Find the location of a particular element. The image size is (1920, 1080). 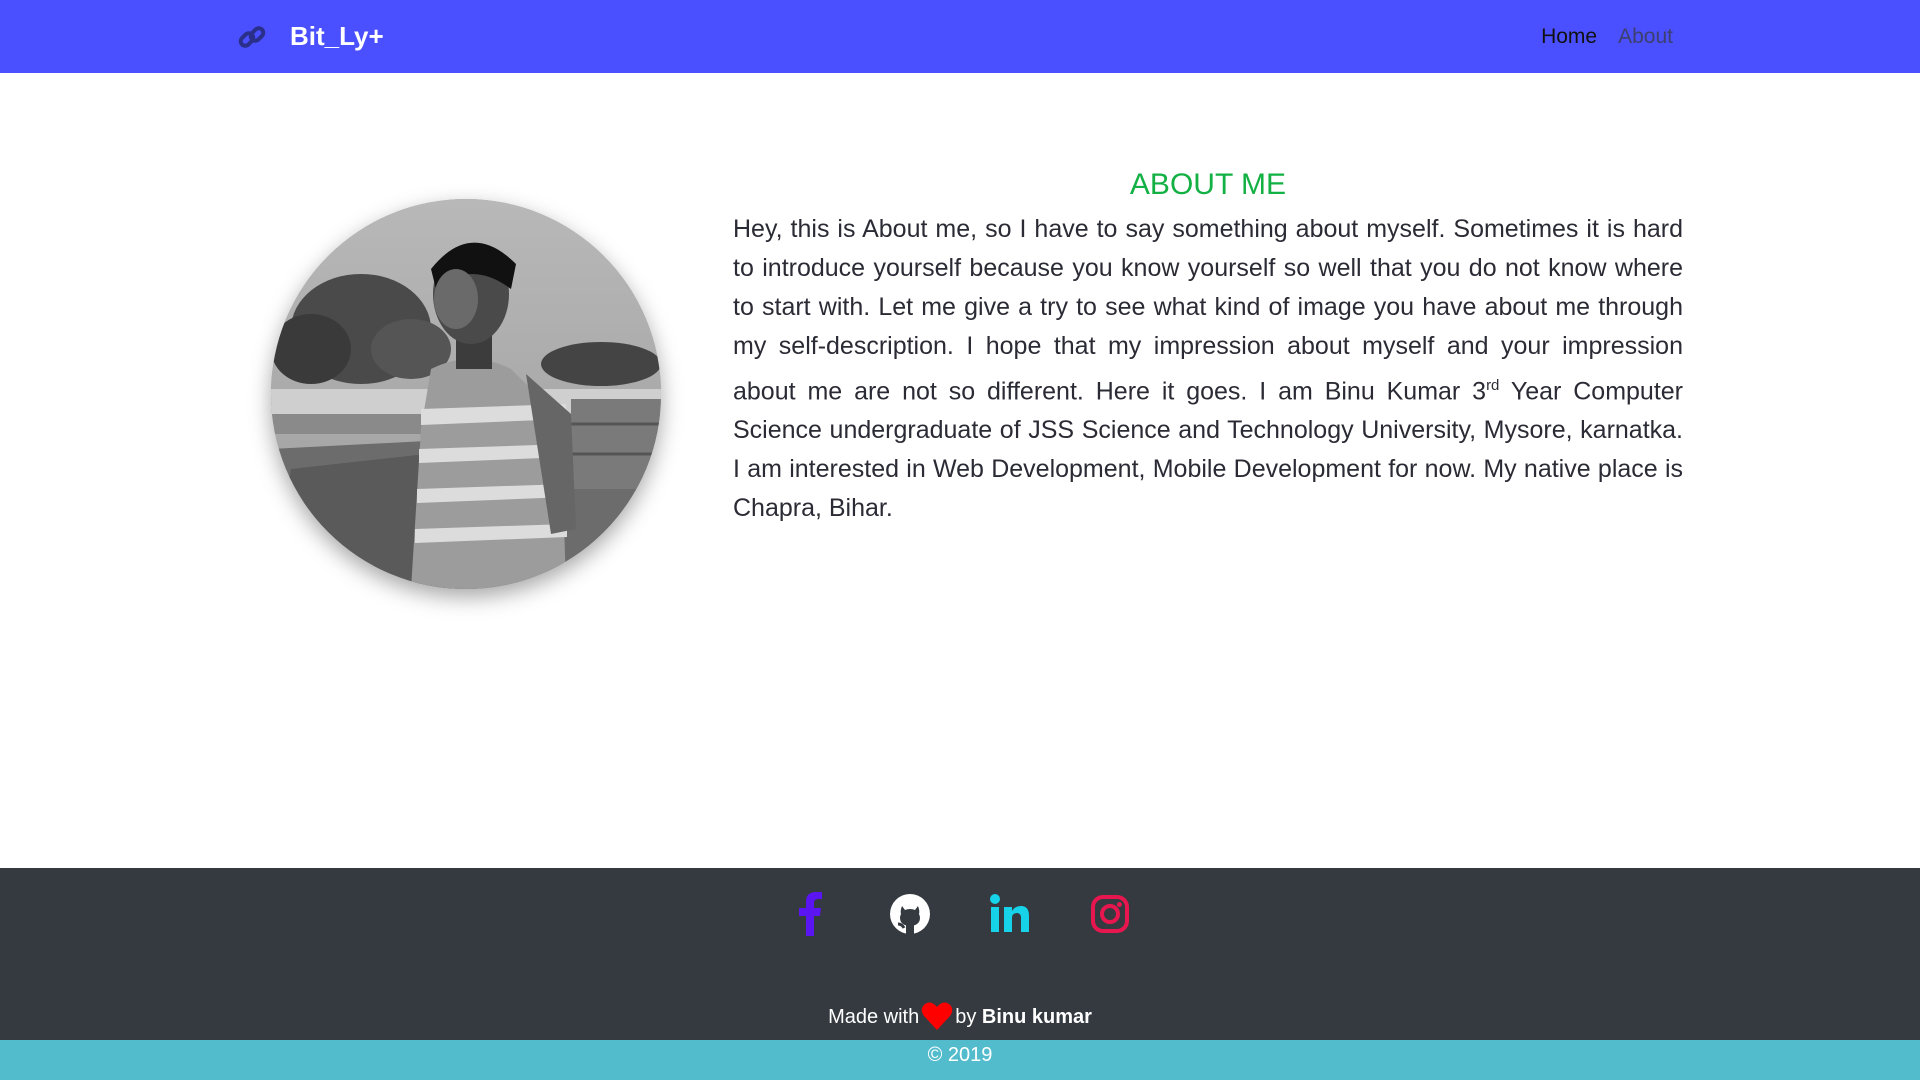

ordinal-suffix: rd is located at coordinates (1493, 385).